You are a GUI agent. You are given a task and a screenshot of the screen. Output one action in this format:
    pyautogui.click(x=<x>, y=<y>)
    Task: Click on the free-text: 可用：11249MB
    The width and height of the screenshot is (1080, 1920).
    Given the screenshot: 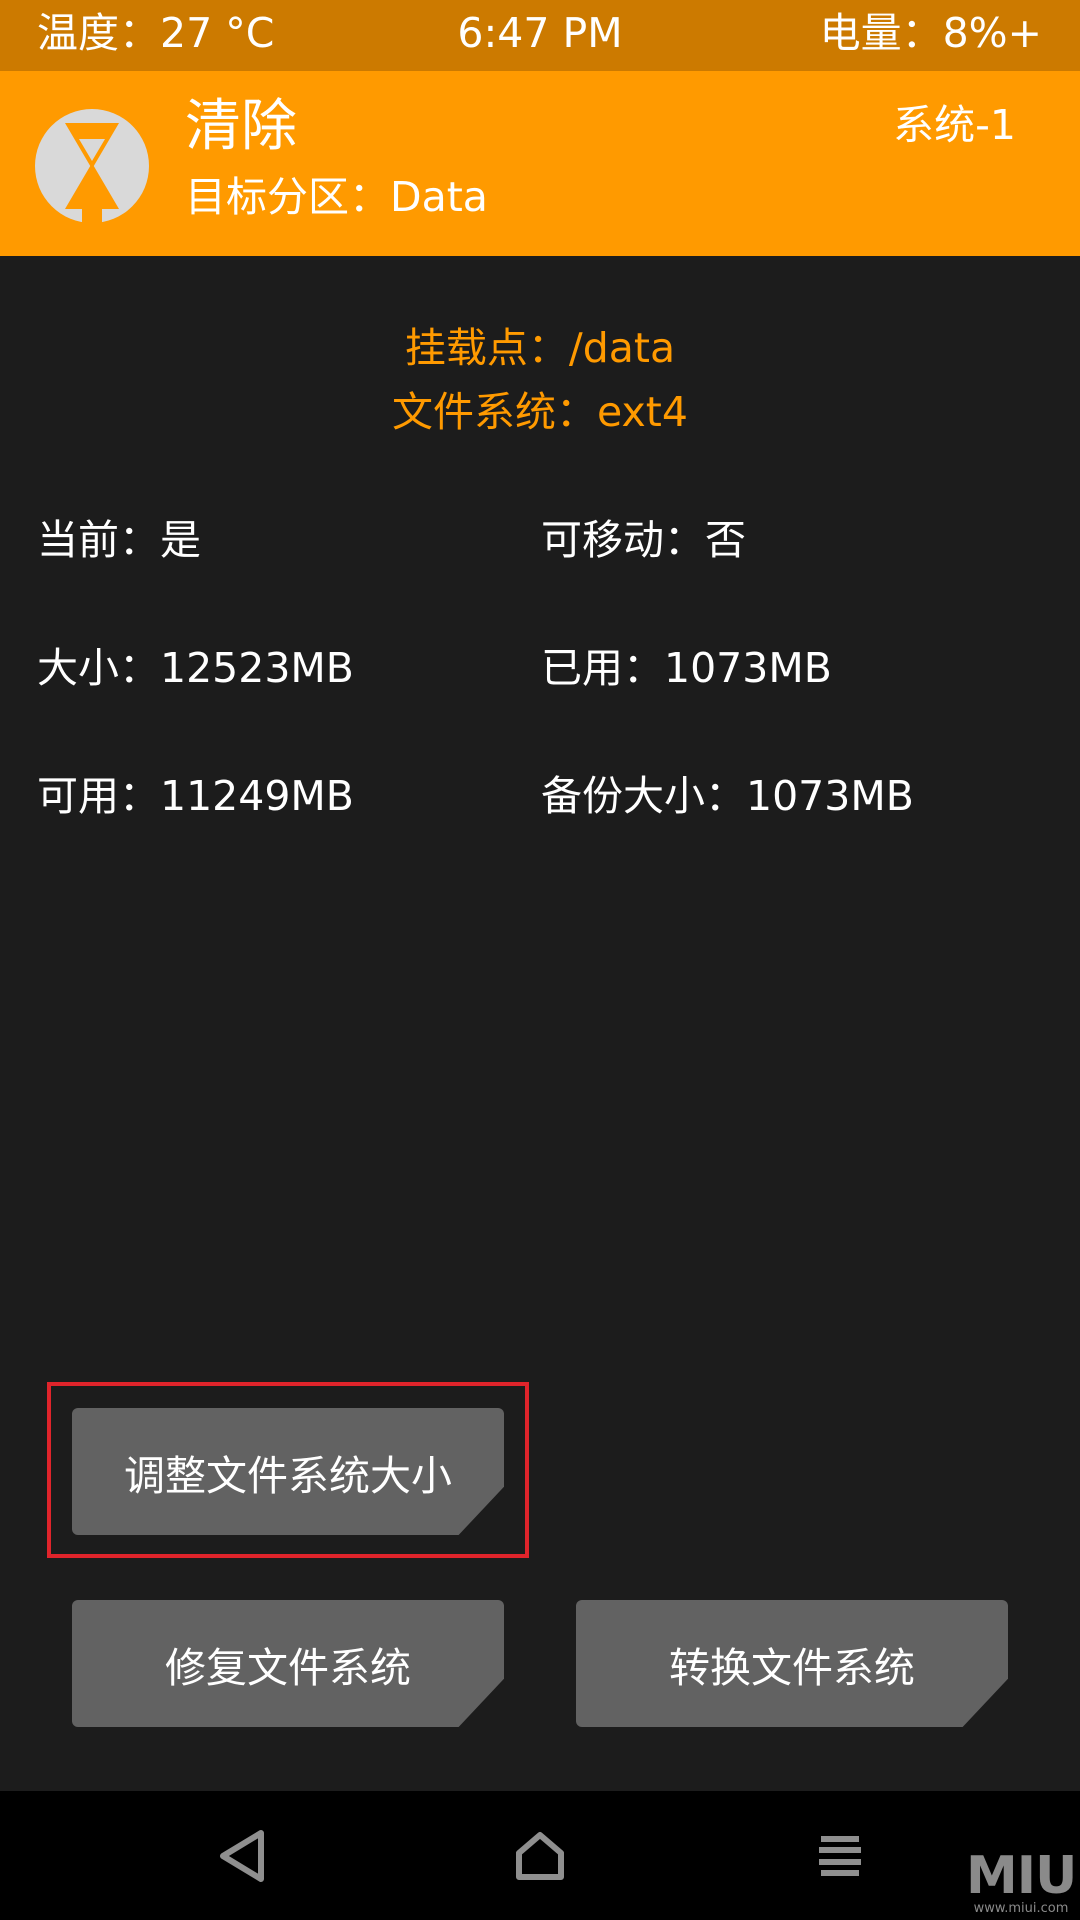 What is the action you would take?
    pyautogui.click(x=195, y=796)
    